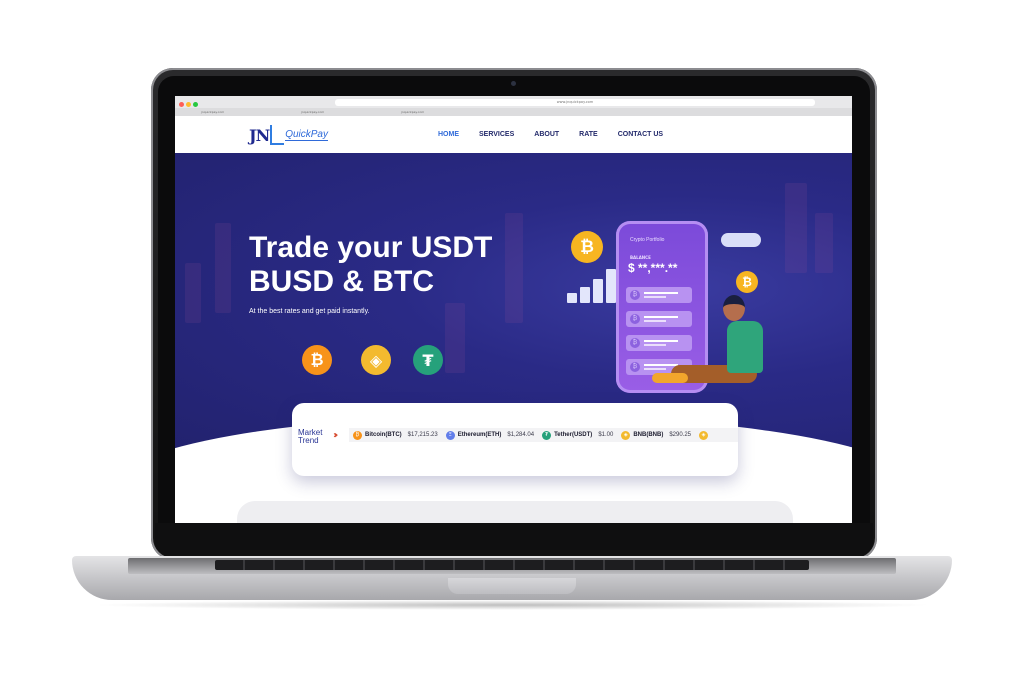 The image size is (1024, 688). What do you see at coordinates (521, 435) in the screenshot?
I see `ticker-price: $1,284.04` at bounding box center [521, 435].